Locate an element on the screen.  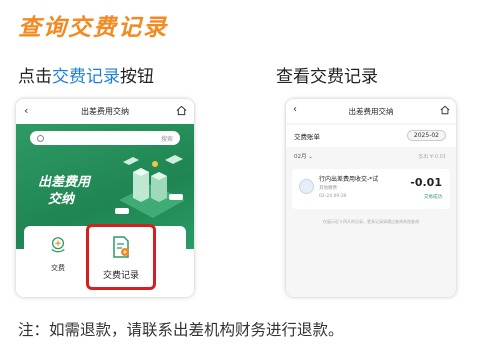
pay-label: 交费 is located at coordinates (58, 268).